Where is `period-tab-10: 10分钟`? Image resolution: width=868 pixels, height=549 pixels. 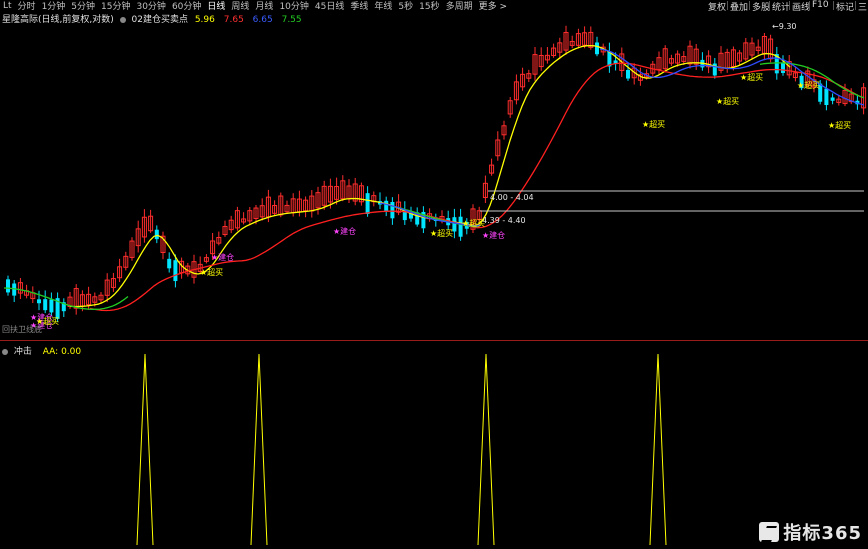
period-tab-10: 10分钟 is located at coordinates (293, 6).